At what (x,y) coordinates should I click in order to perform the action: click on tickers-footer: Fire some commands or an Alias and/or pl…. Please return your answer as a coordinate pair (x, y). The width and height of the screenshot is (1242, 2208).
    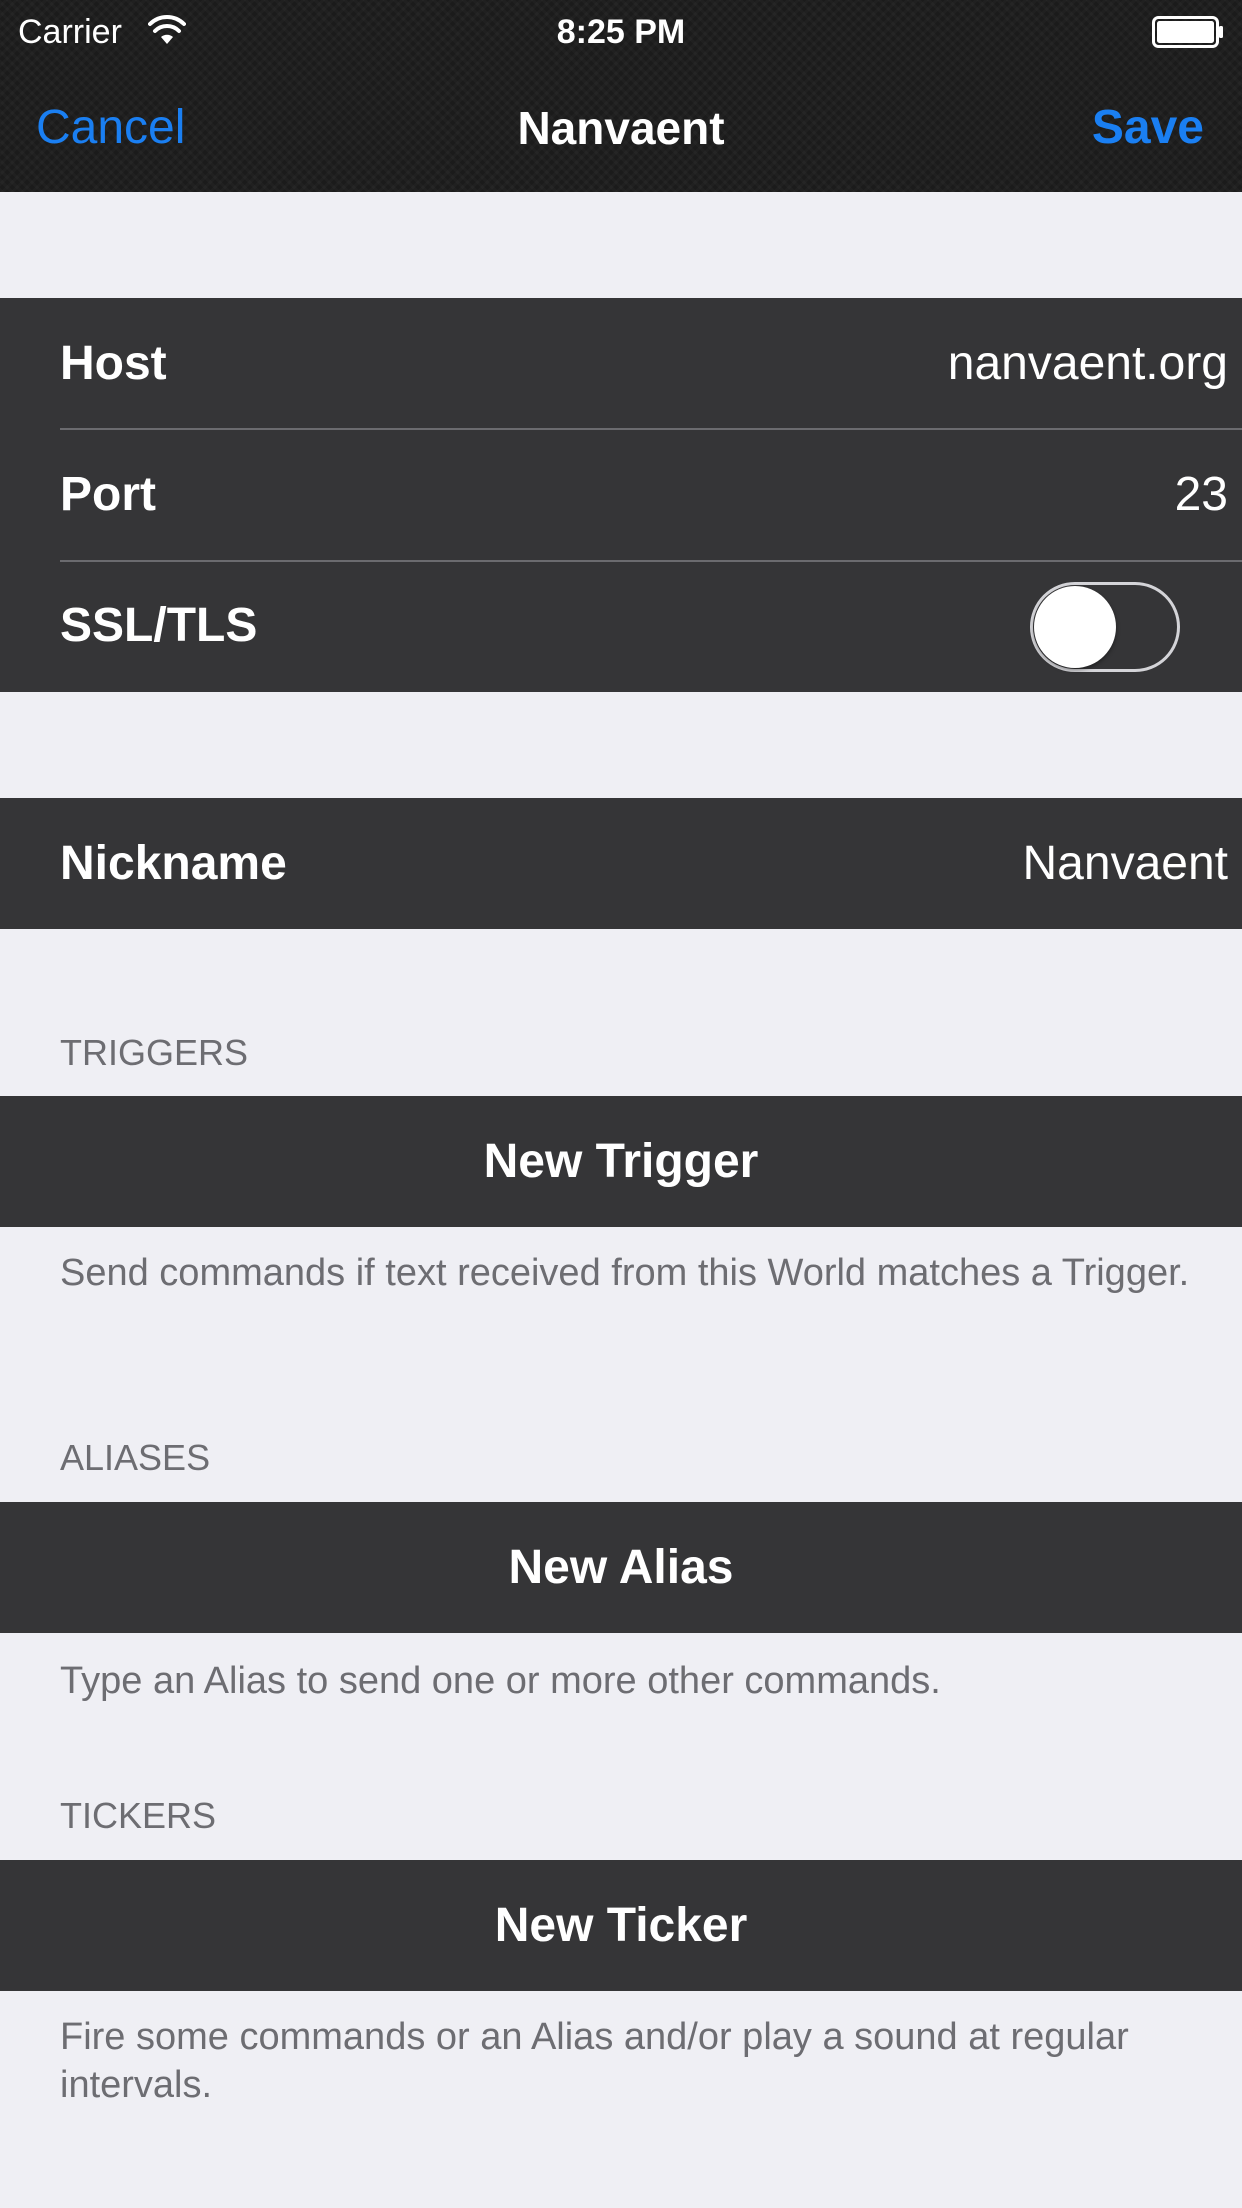
    Looking at the image, I should click on (594, 2061).